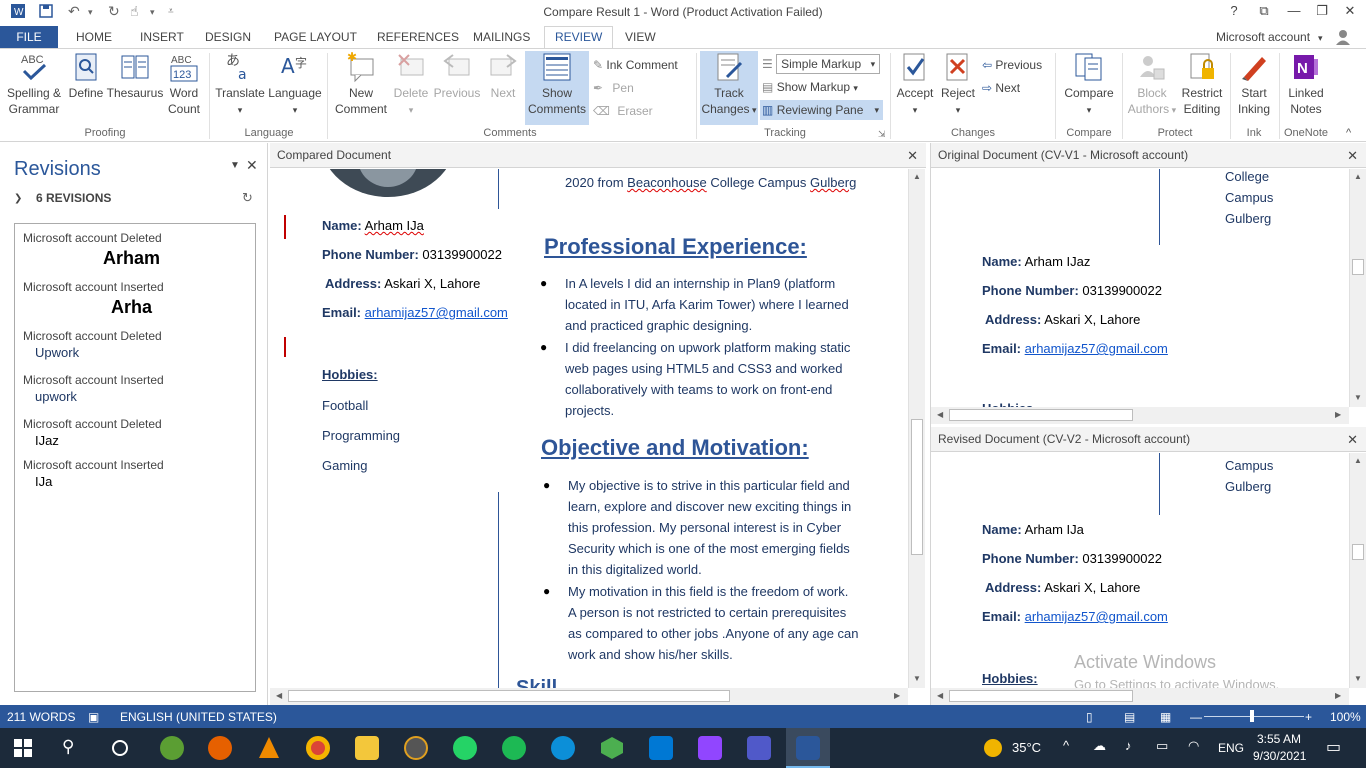 This screenshot has height=768, width=1366. I want to click on close-pane-icon: ✕, so click(252, 165).